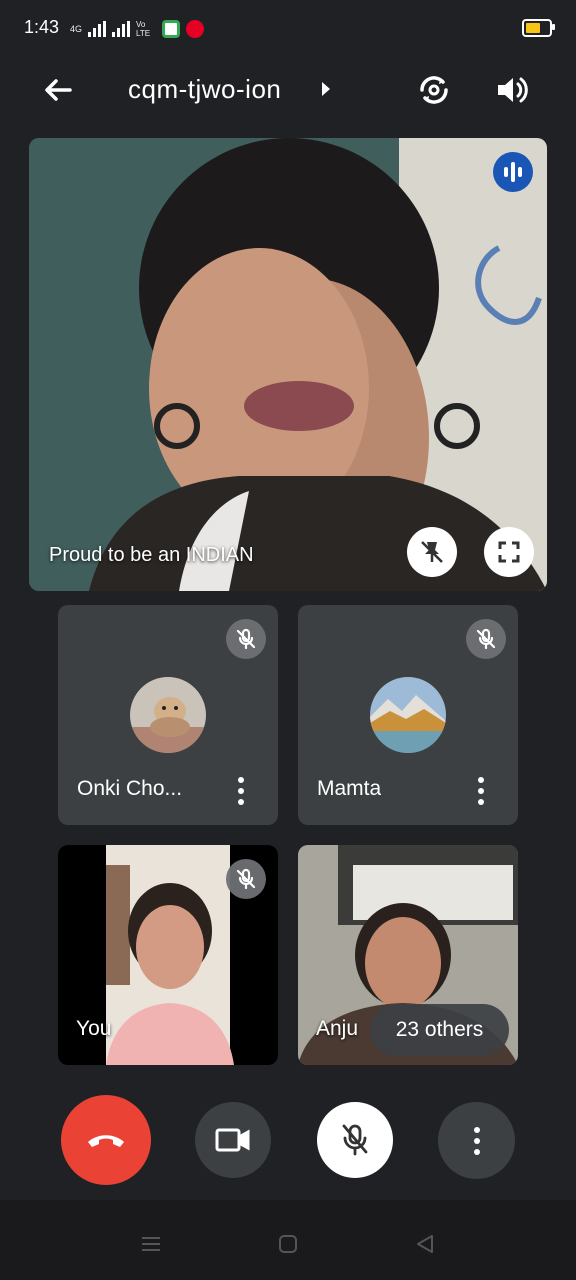 This screenshot has width=576, height=1280. I want to click on signal-icon, so click(97, 29).